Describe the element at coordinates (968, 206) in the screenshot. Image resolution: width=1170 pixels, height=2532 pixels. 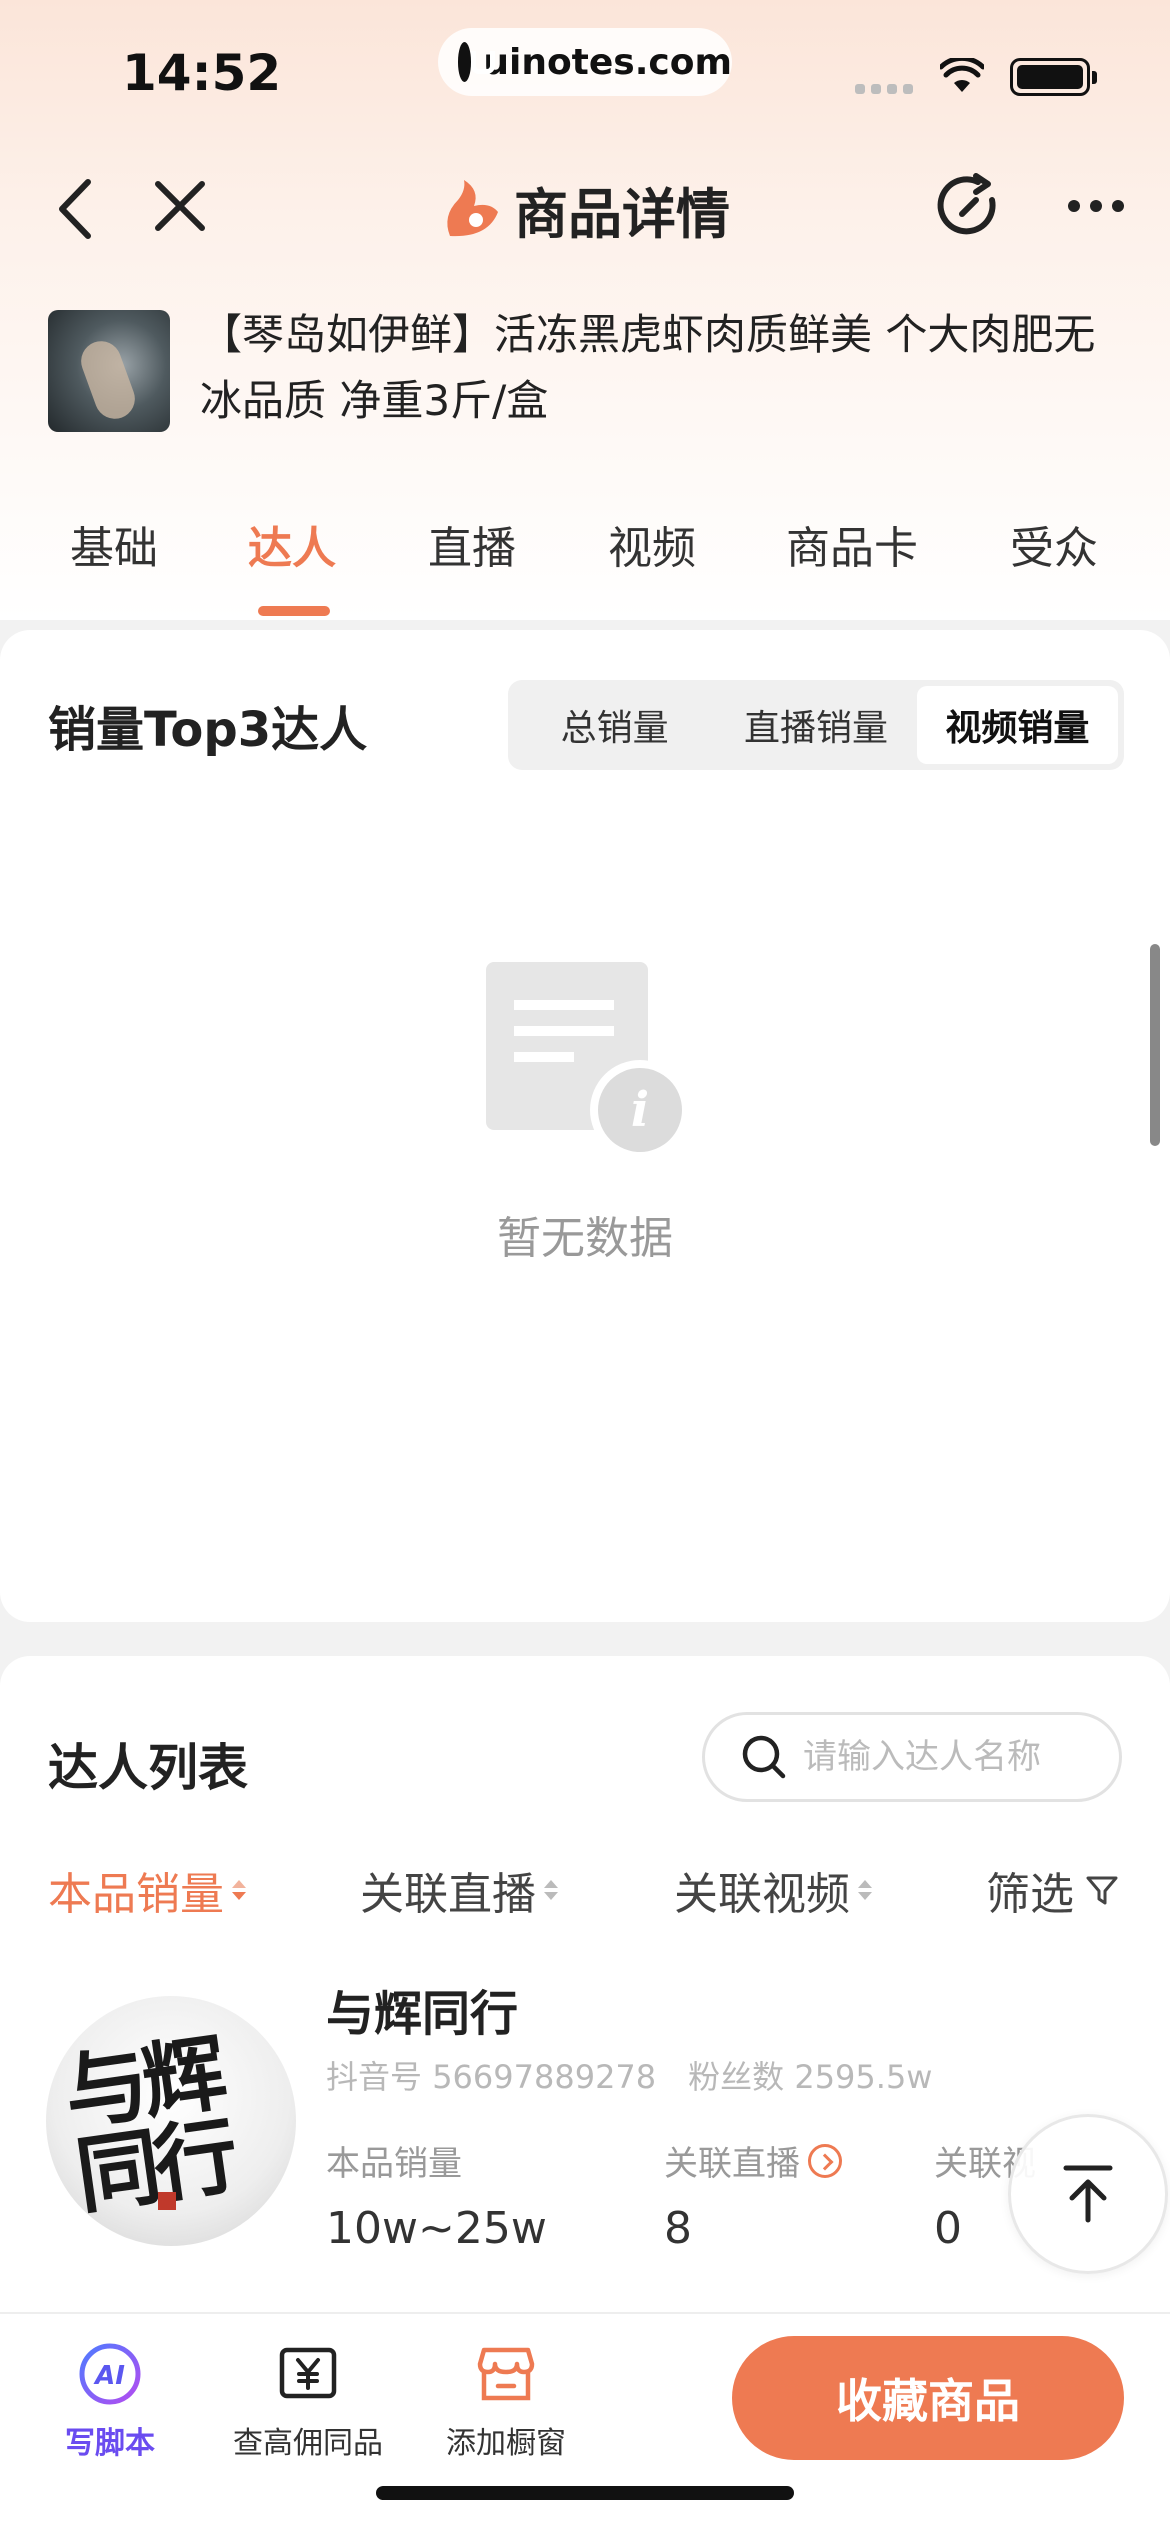
I see `refresh-icon` at that location.